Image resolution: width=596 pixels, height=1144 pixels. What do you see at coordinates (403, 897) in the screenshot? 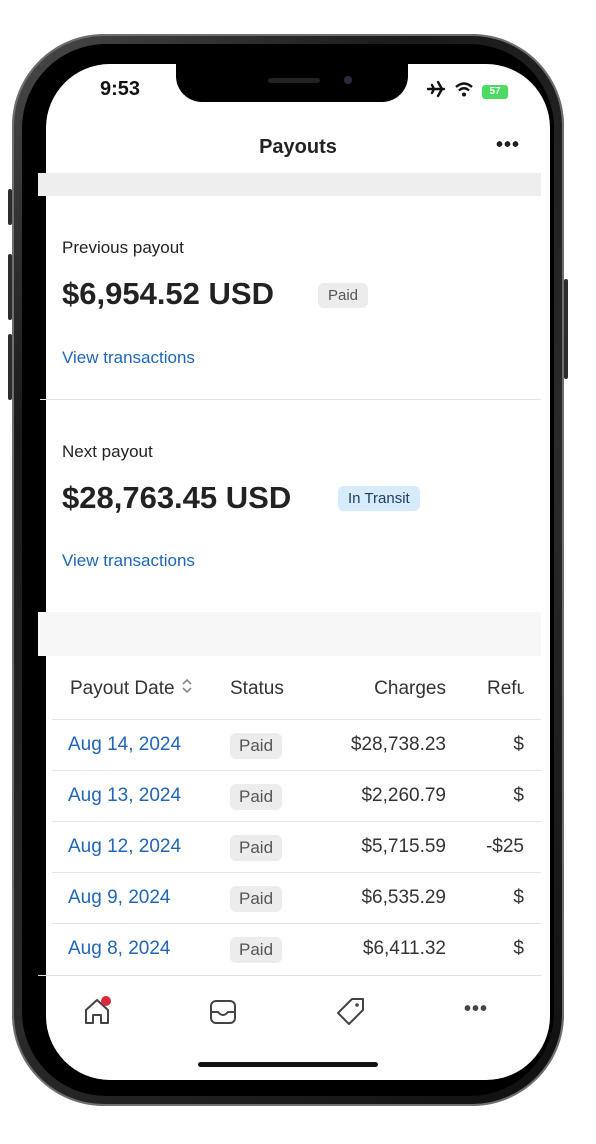
I see `row-charges: $6,535.29` at bounding box center [403, 897].